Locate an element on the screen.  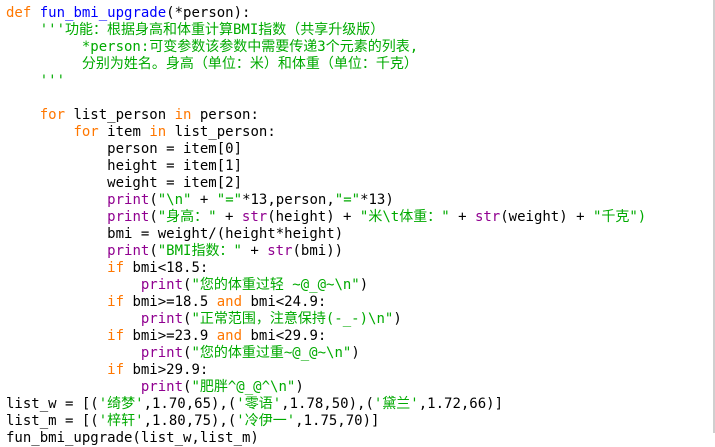
code-token: ''' is located at coordinates (36, 81).